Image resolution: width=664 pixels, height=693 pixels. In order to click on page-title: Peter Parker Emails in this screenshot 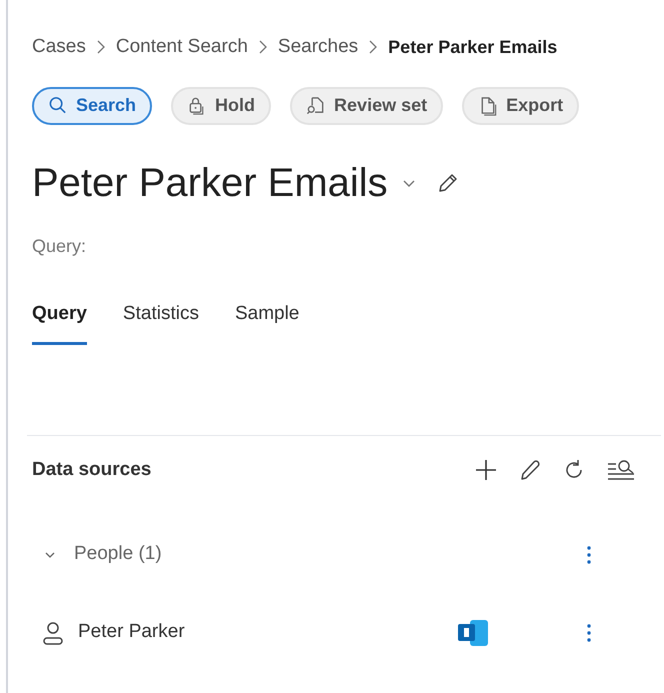, I will do `click(210, 182)`.